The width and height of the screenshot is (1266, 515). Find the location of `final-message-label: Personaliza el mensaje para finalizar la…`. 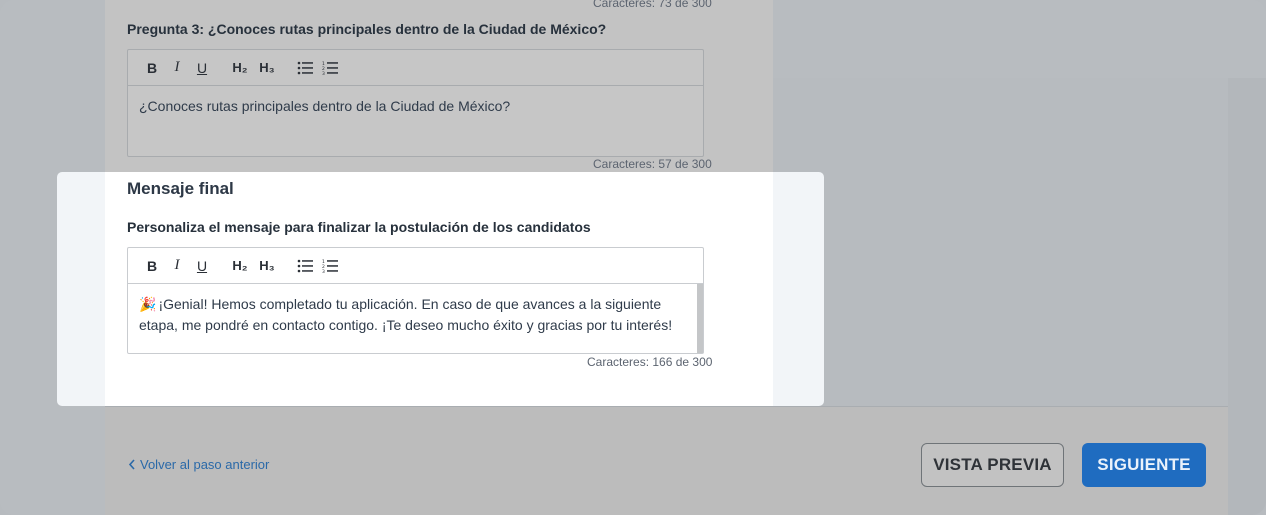

final-message-label: Personaliza el mensaje para finalizar la… is located at coordinates (359, 227).